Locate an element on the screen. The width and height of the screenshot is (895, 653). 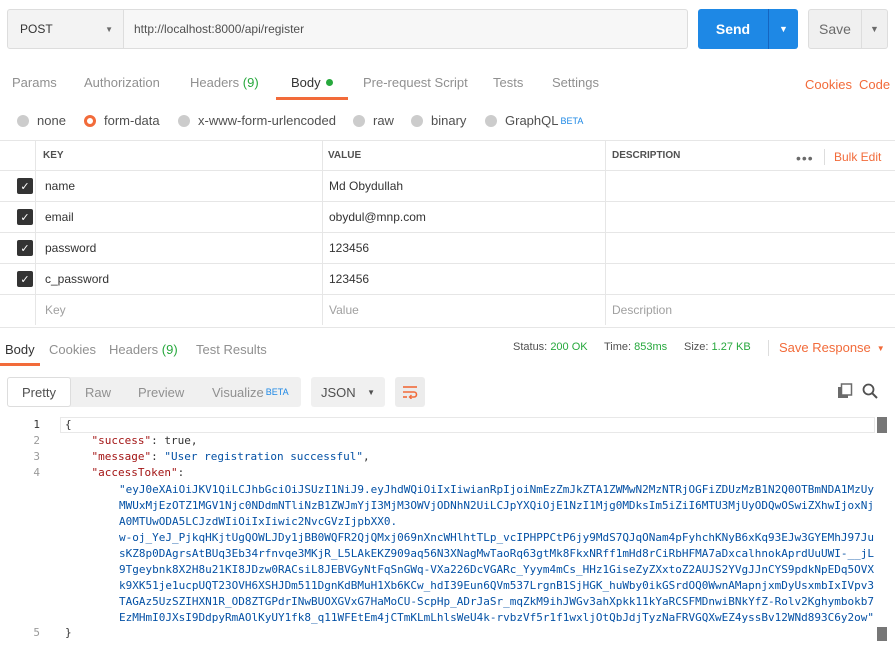
radio-graphql: GraphQL BETA is located at coordinates (534, 120).